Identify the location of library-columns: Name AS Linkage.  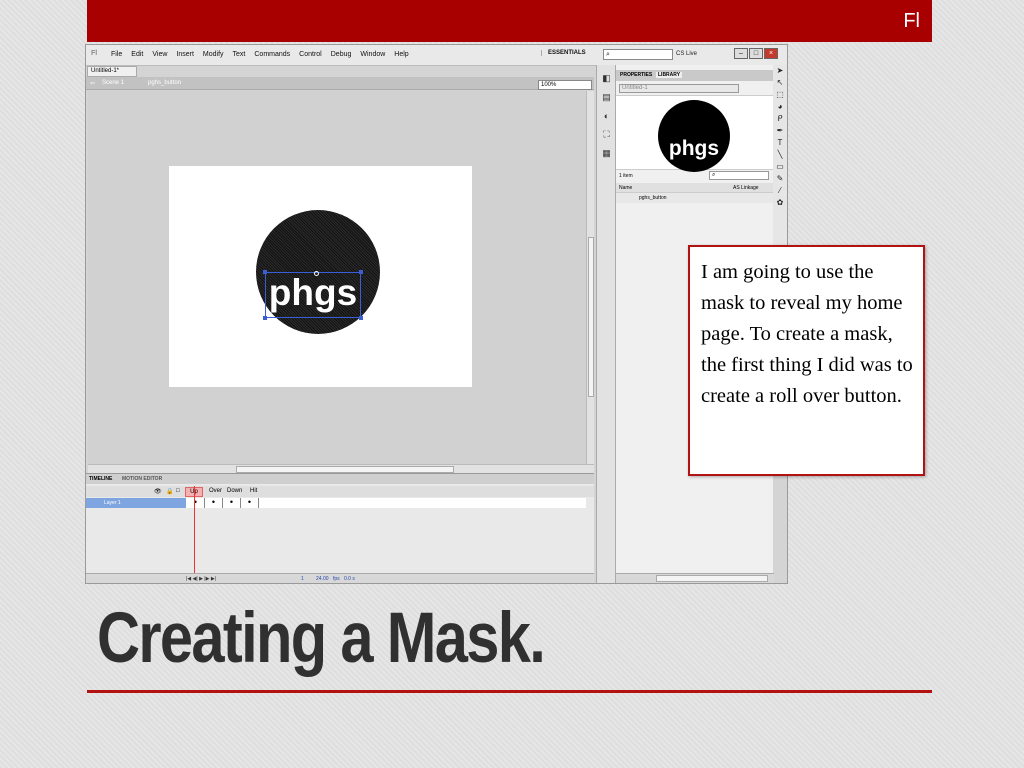
(695, 188).